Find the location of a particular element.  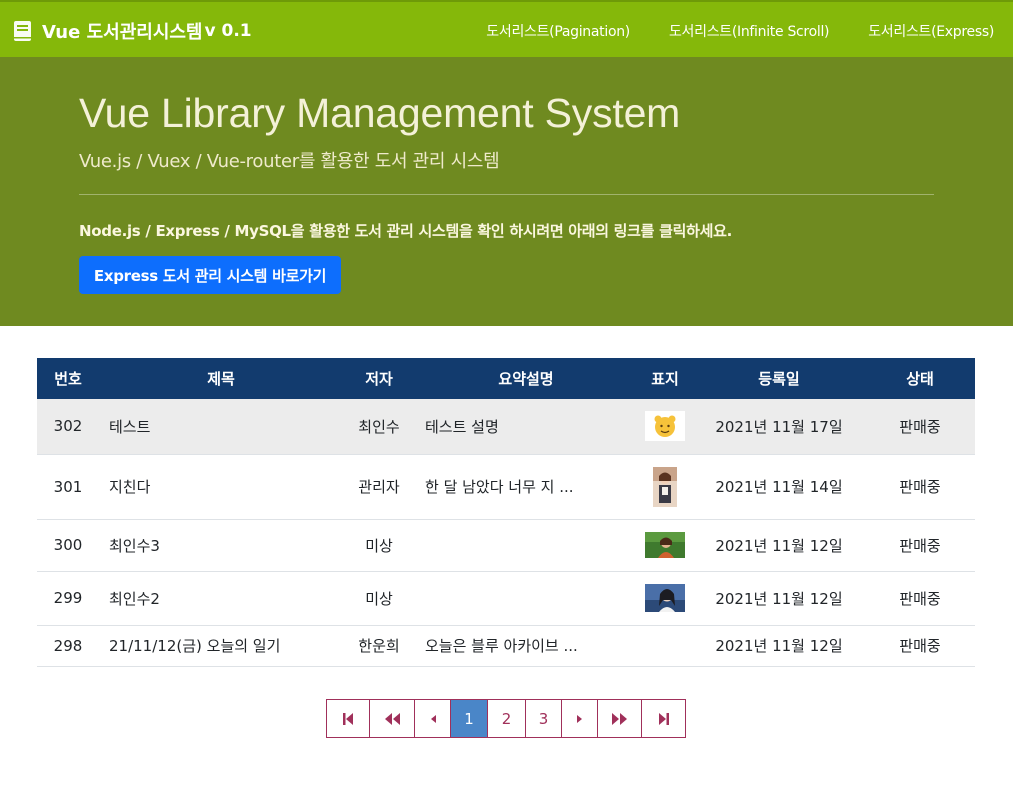

cell-title: 21/11/12(금) 오늘의 일기 is located at coordinates (221, 645).